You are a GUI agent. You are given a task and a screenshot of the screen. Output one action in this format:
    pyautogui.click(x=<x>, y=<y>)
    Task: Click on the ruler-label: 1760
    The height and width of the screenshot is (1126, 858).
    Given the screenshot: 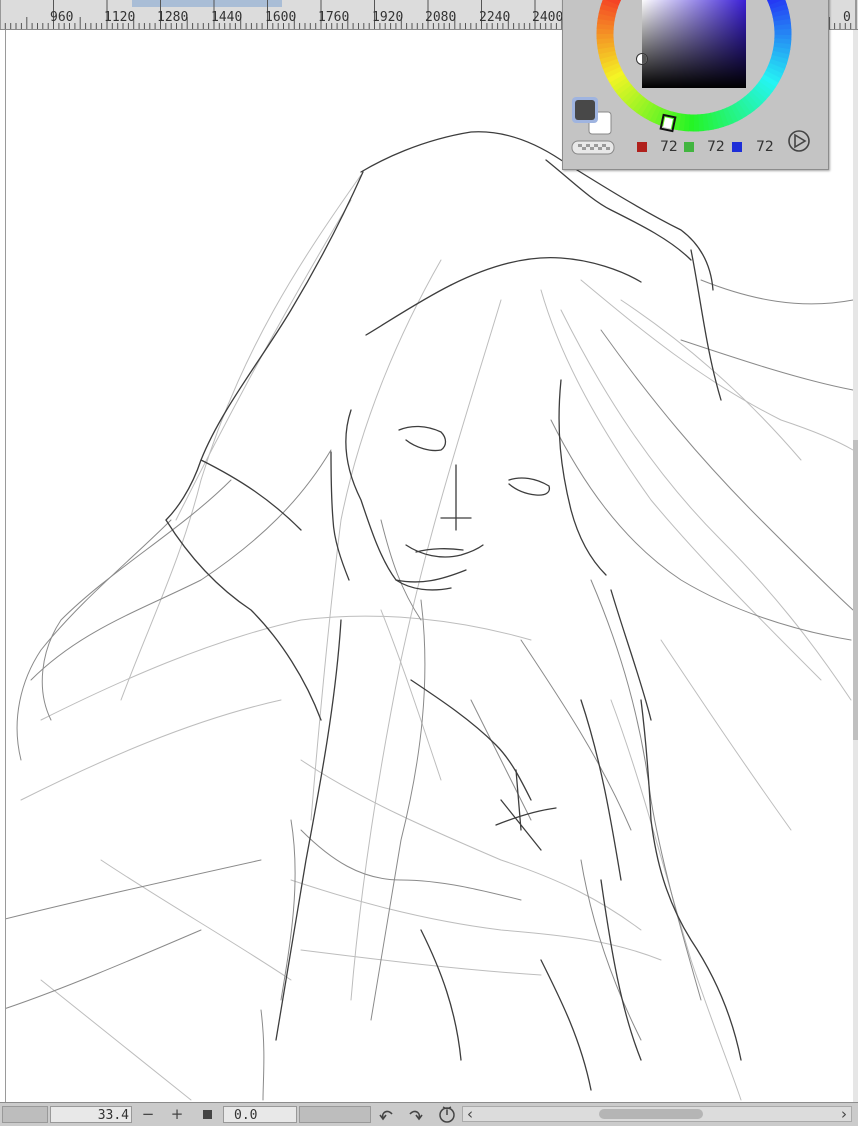 What is the action you would take?
    pyautogui.click(x=334, y=17)
    